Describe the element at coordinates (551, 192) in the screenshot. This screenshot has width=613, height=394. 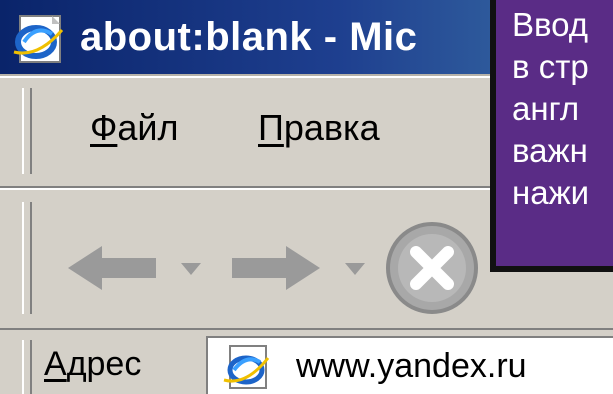
I see `callout-line: нажи` at that location.